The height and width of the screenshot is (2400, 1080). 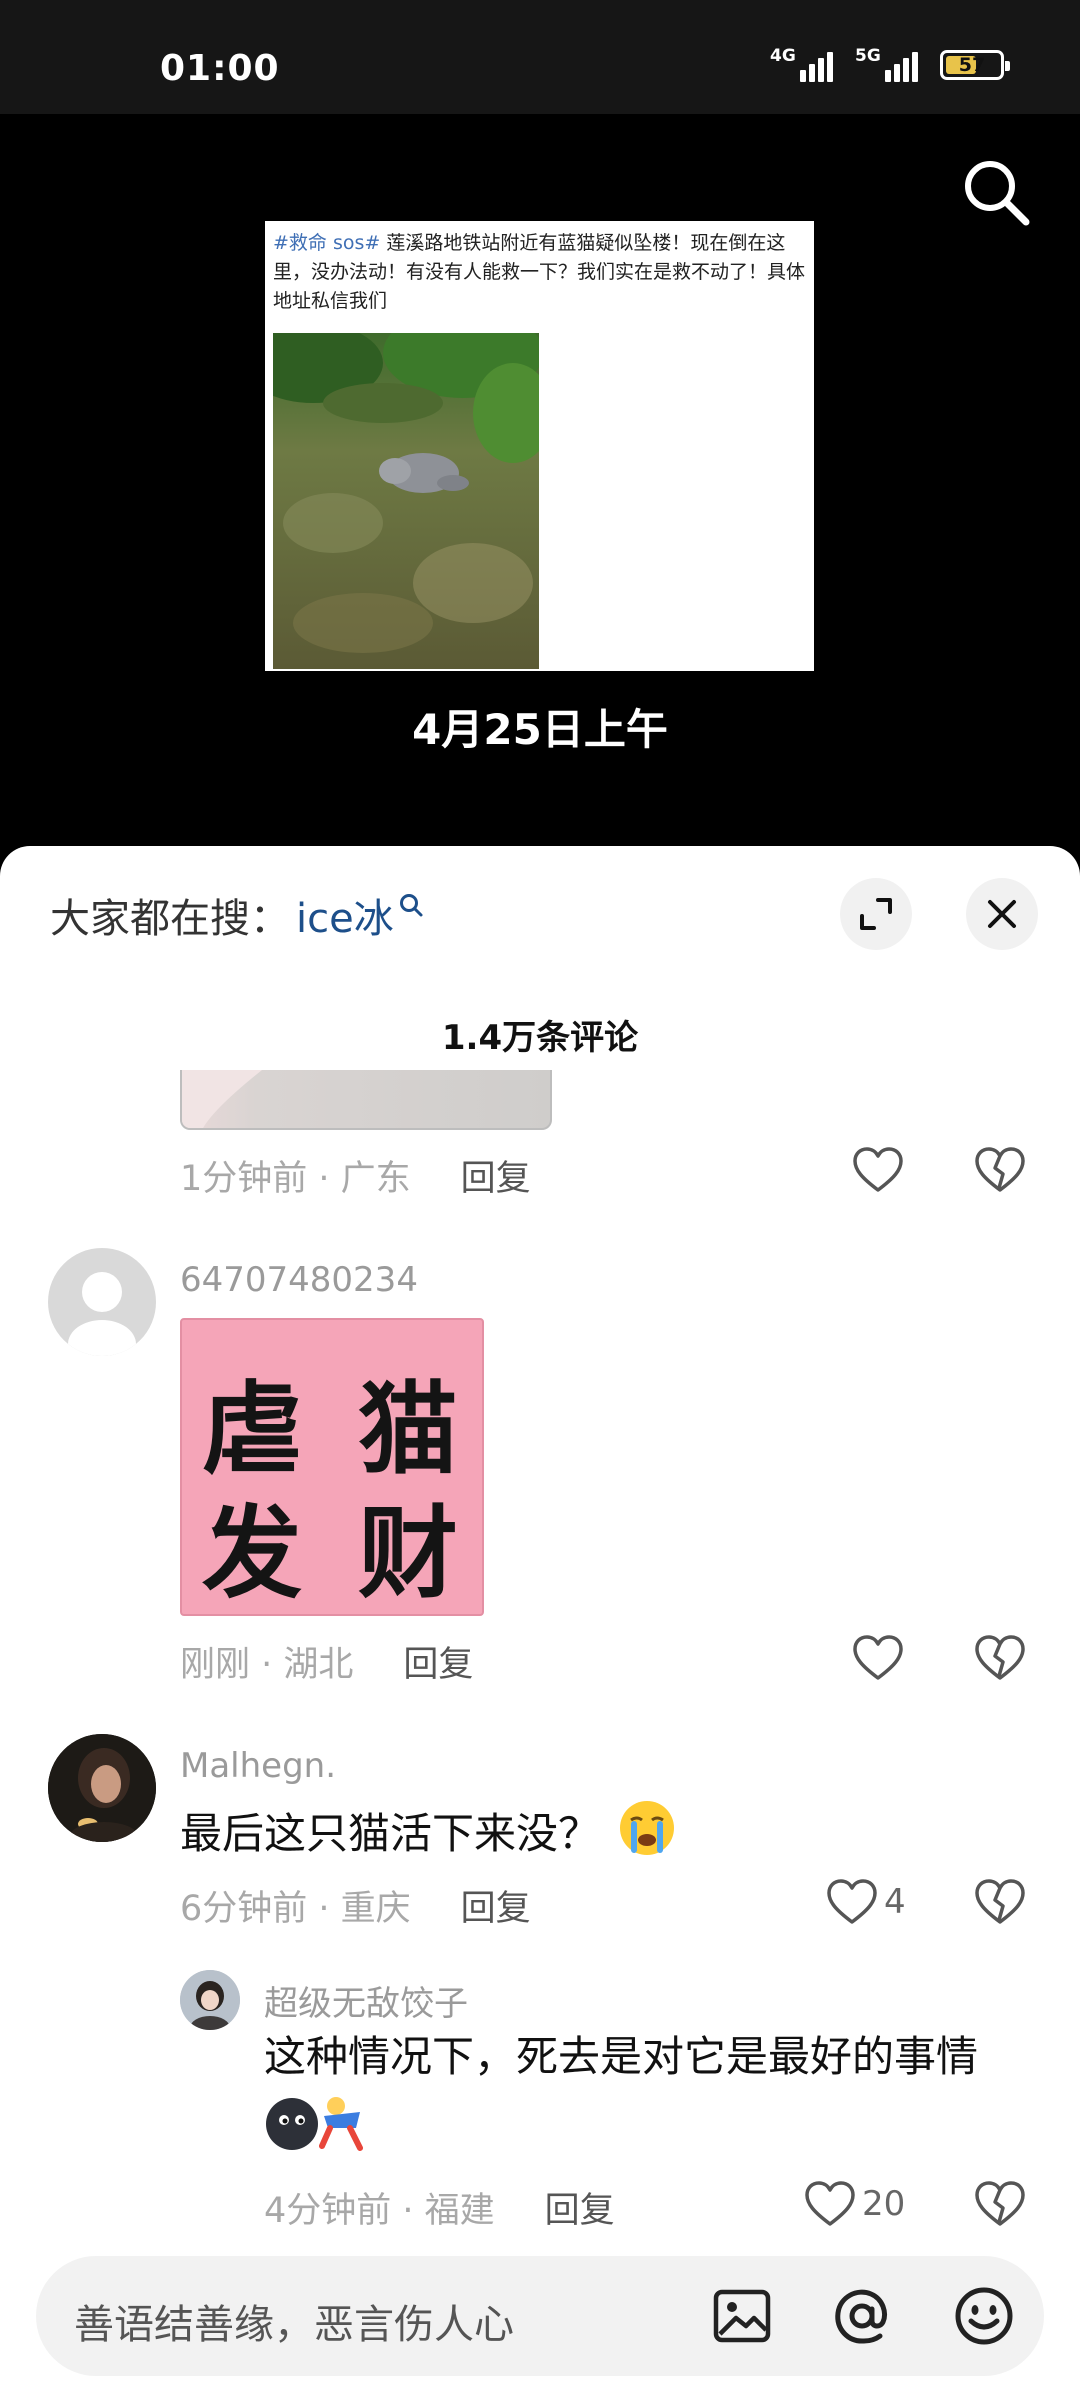 I want to click on sticker-char: 财, so click(x=408, y=1553).